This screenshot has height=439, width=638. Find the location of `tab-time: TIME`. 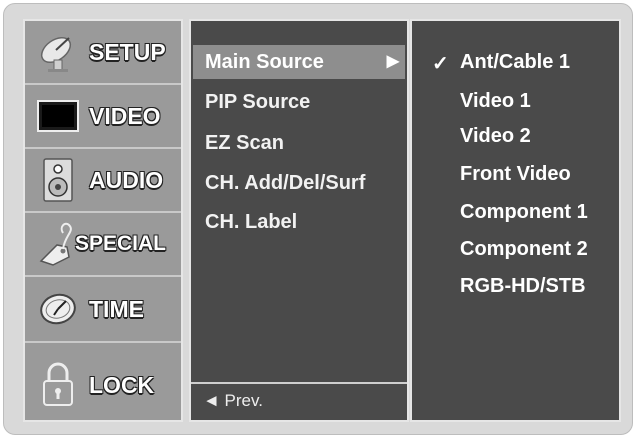

tab-time: TIME is located at coordinates (103, 310).